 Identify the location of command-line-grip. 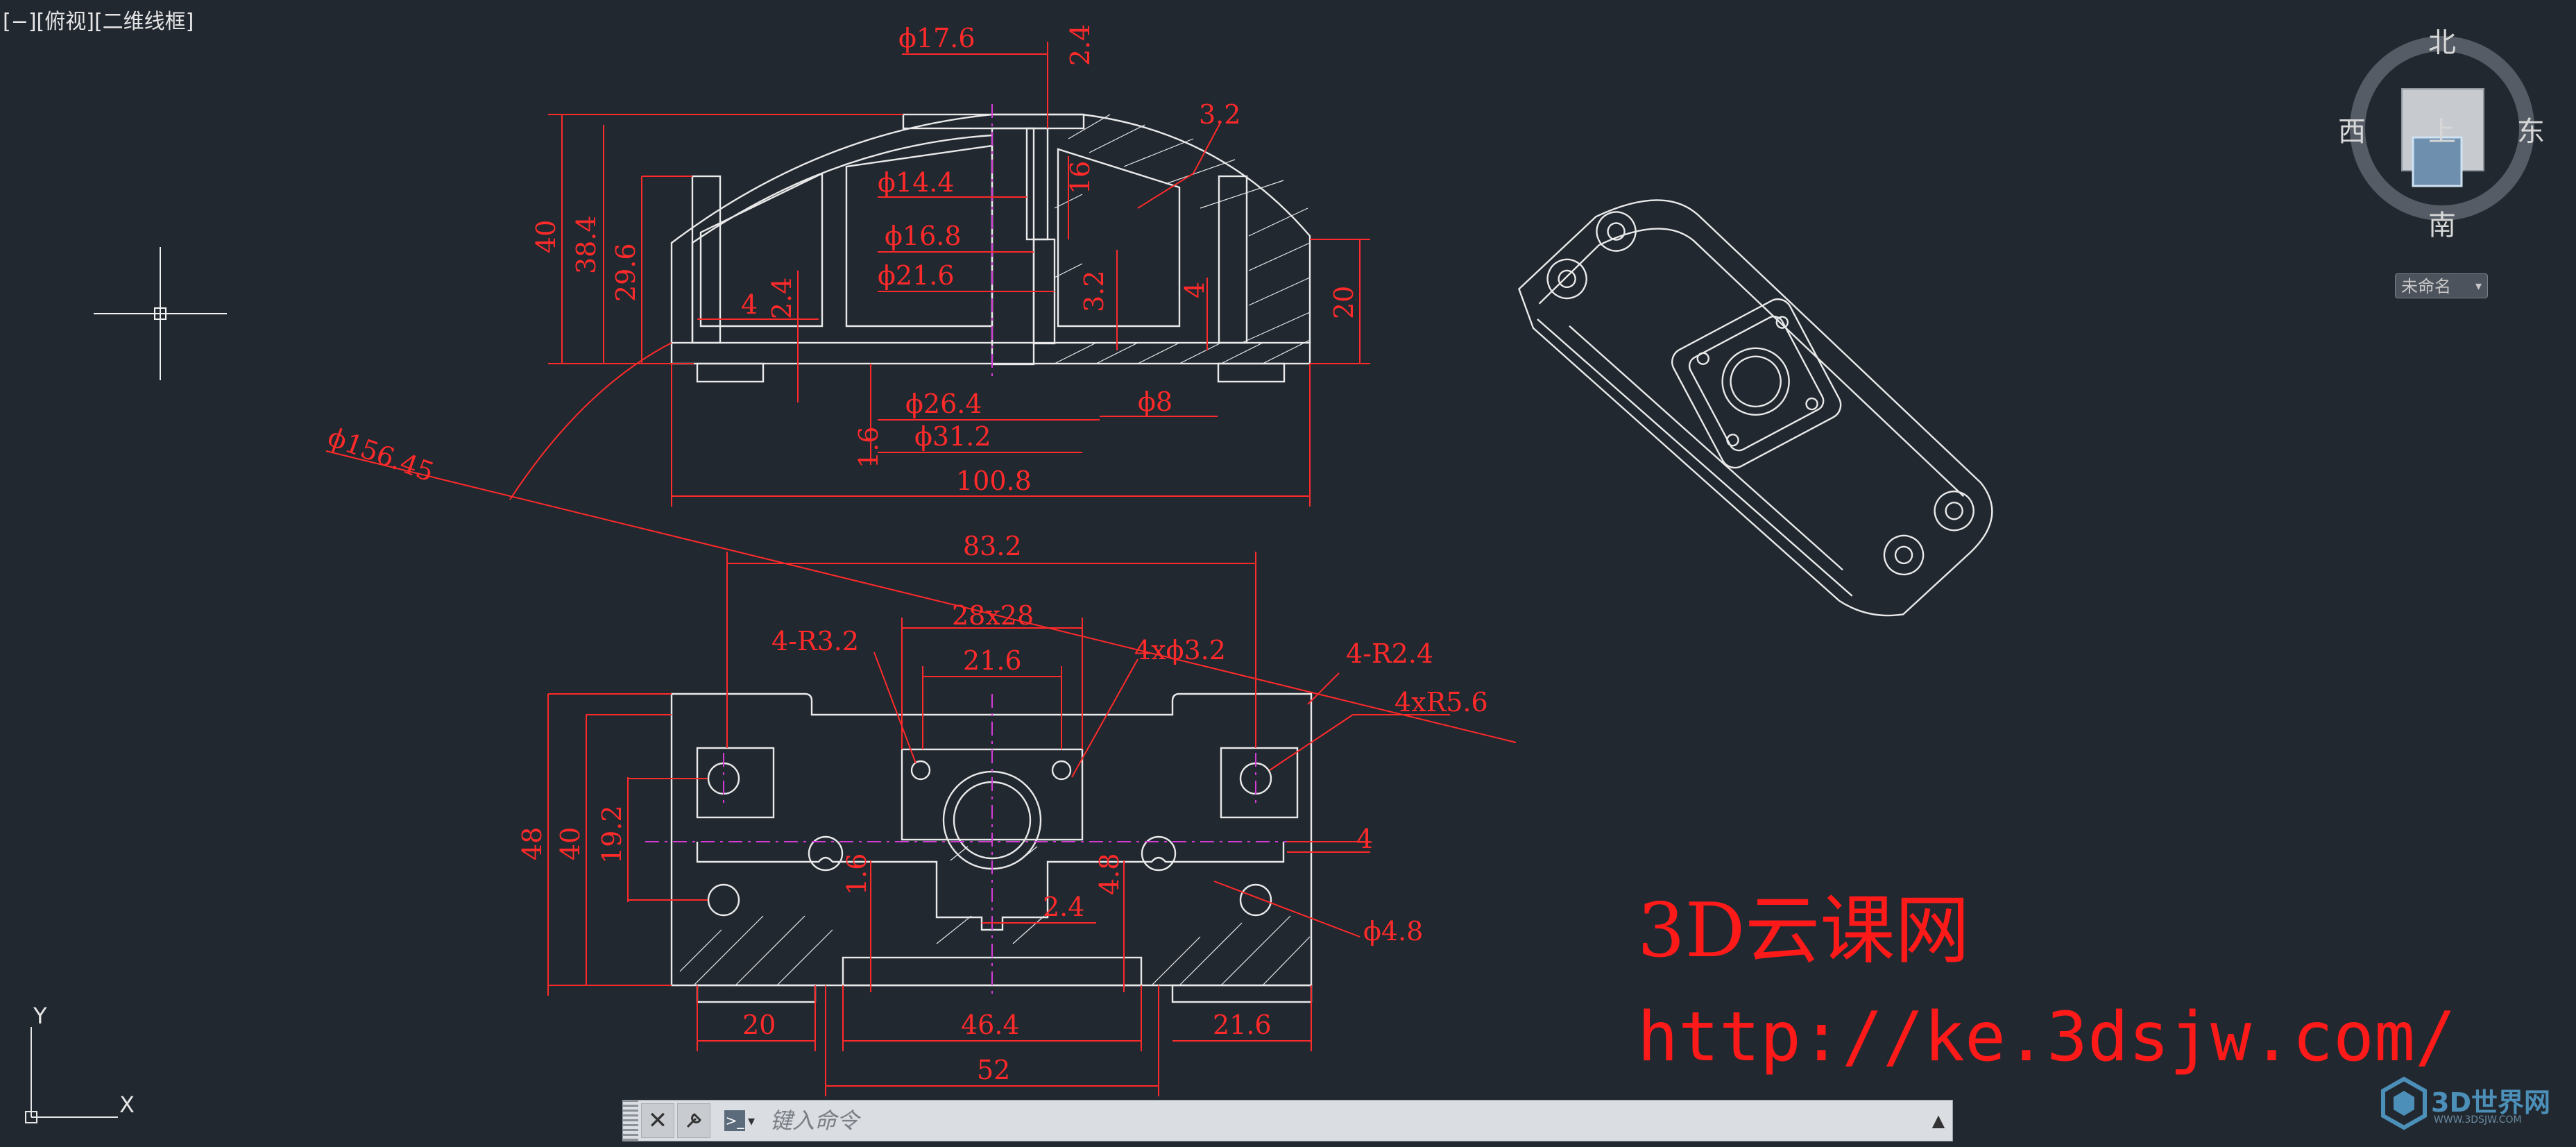
(630, 1121).